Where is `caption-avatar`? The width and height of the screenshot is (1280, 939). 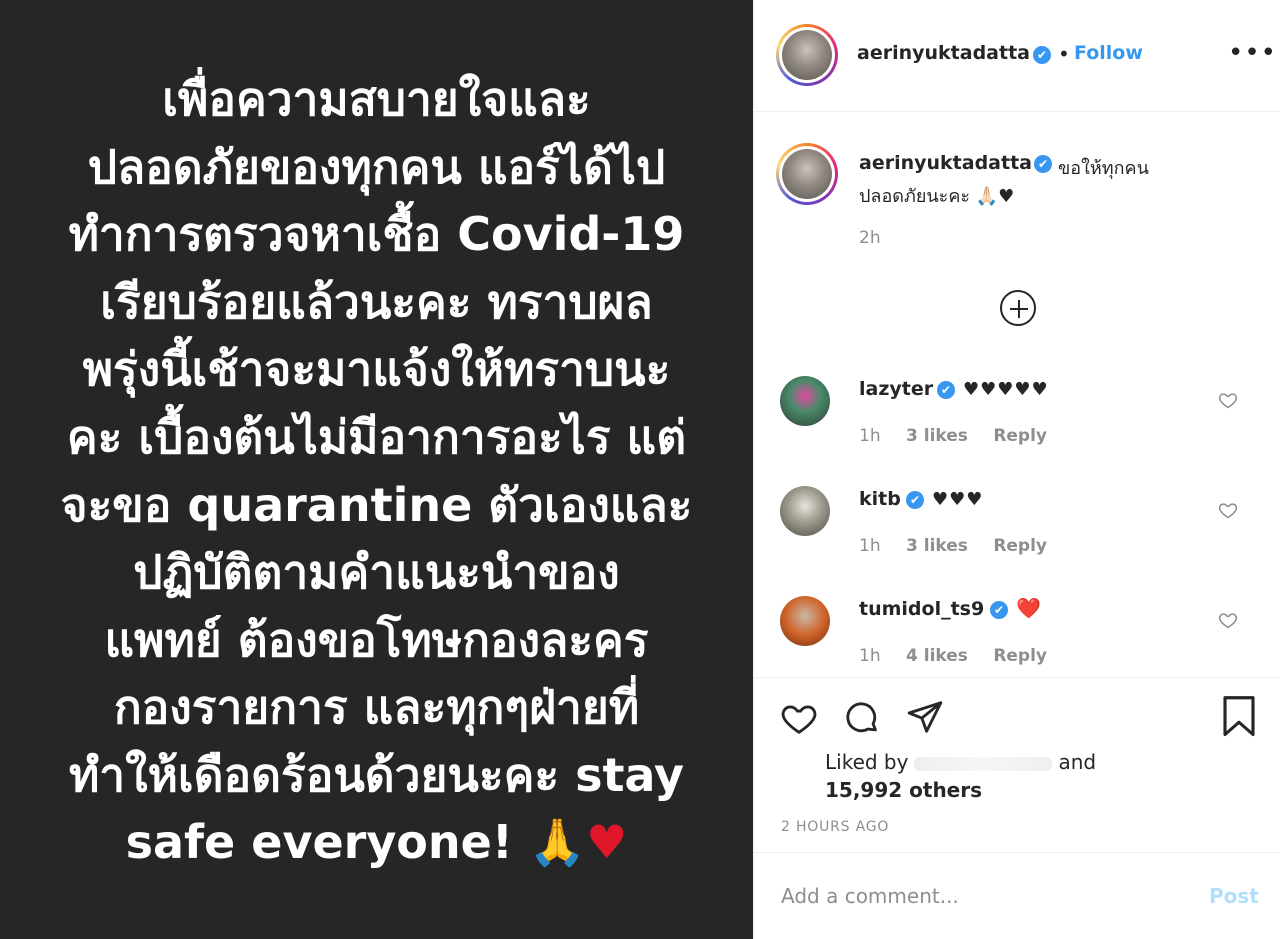 caption-avatar is located at coordinates (807, 174).